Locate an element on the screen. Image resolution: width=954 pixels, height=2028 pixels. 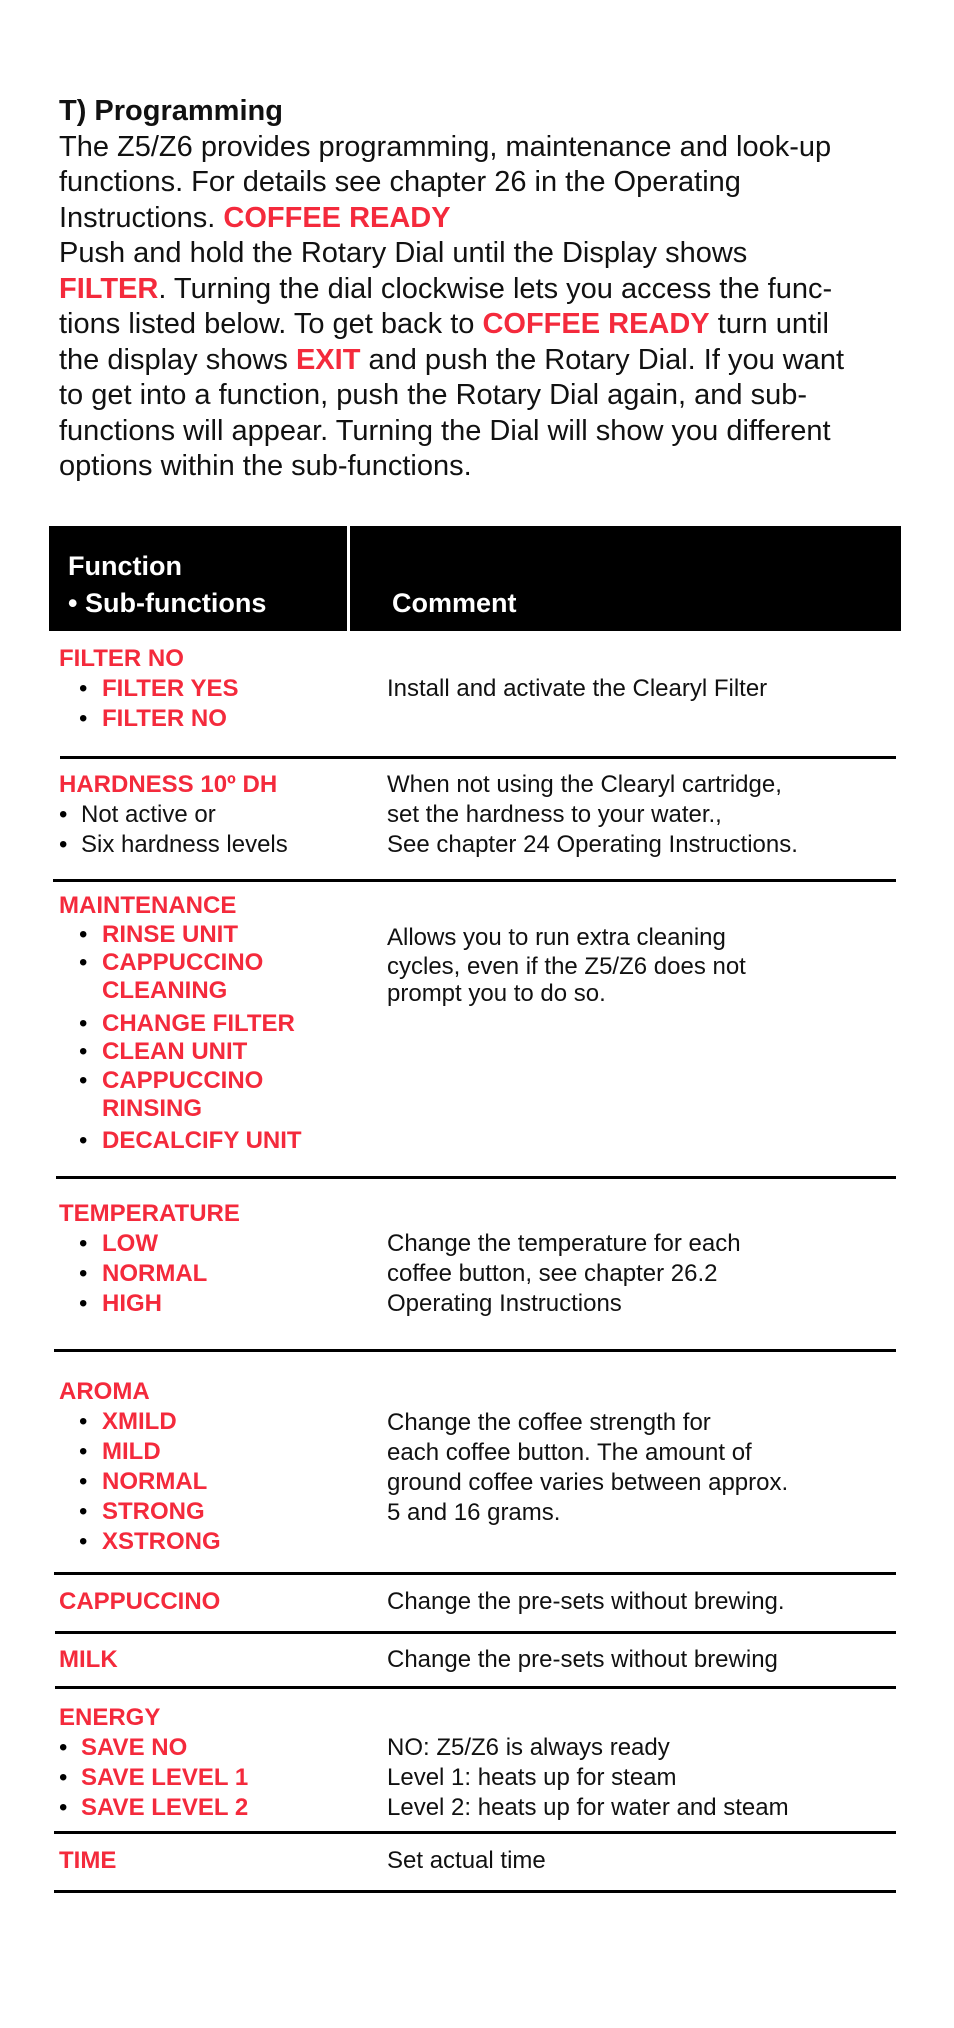
row-milk-comment: Change the pre-sets without brewing is located at coordinates (582, 1659).